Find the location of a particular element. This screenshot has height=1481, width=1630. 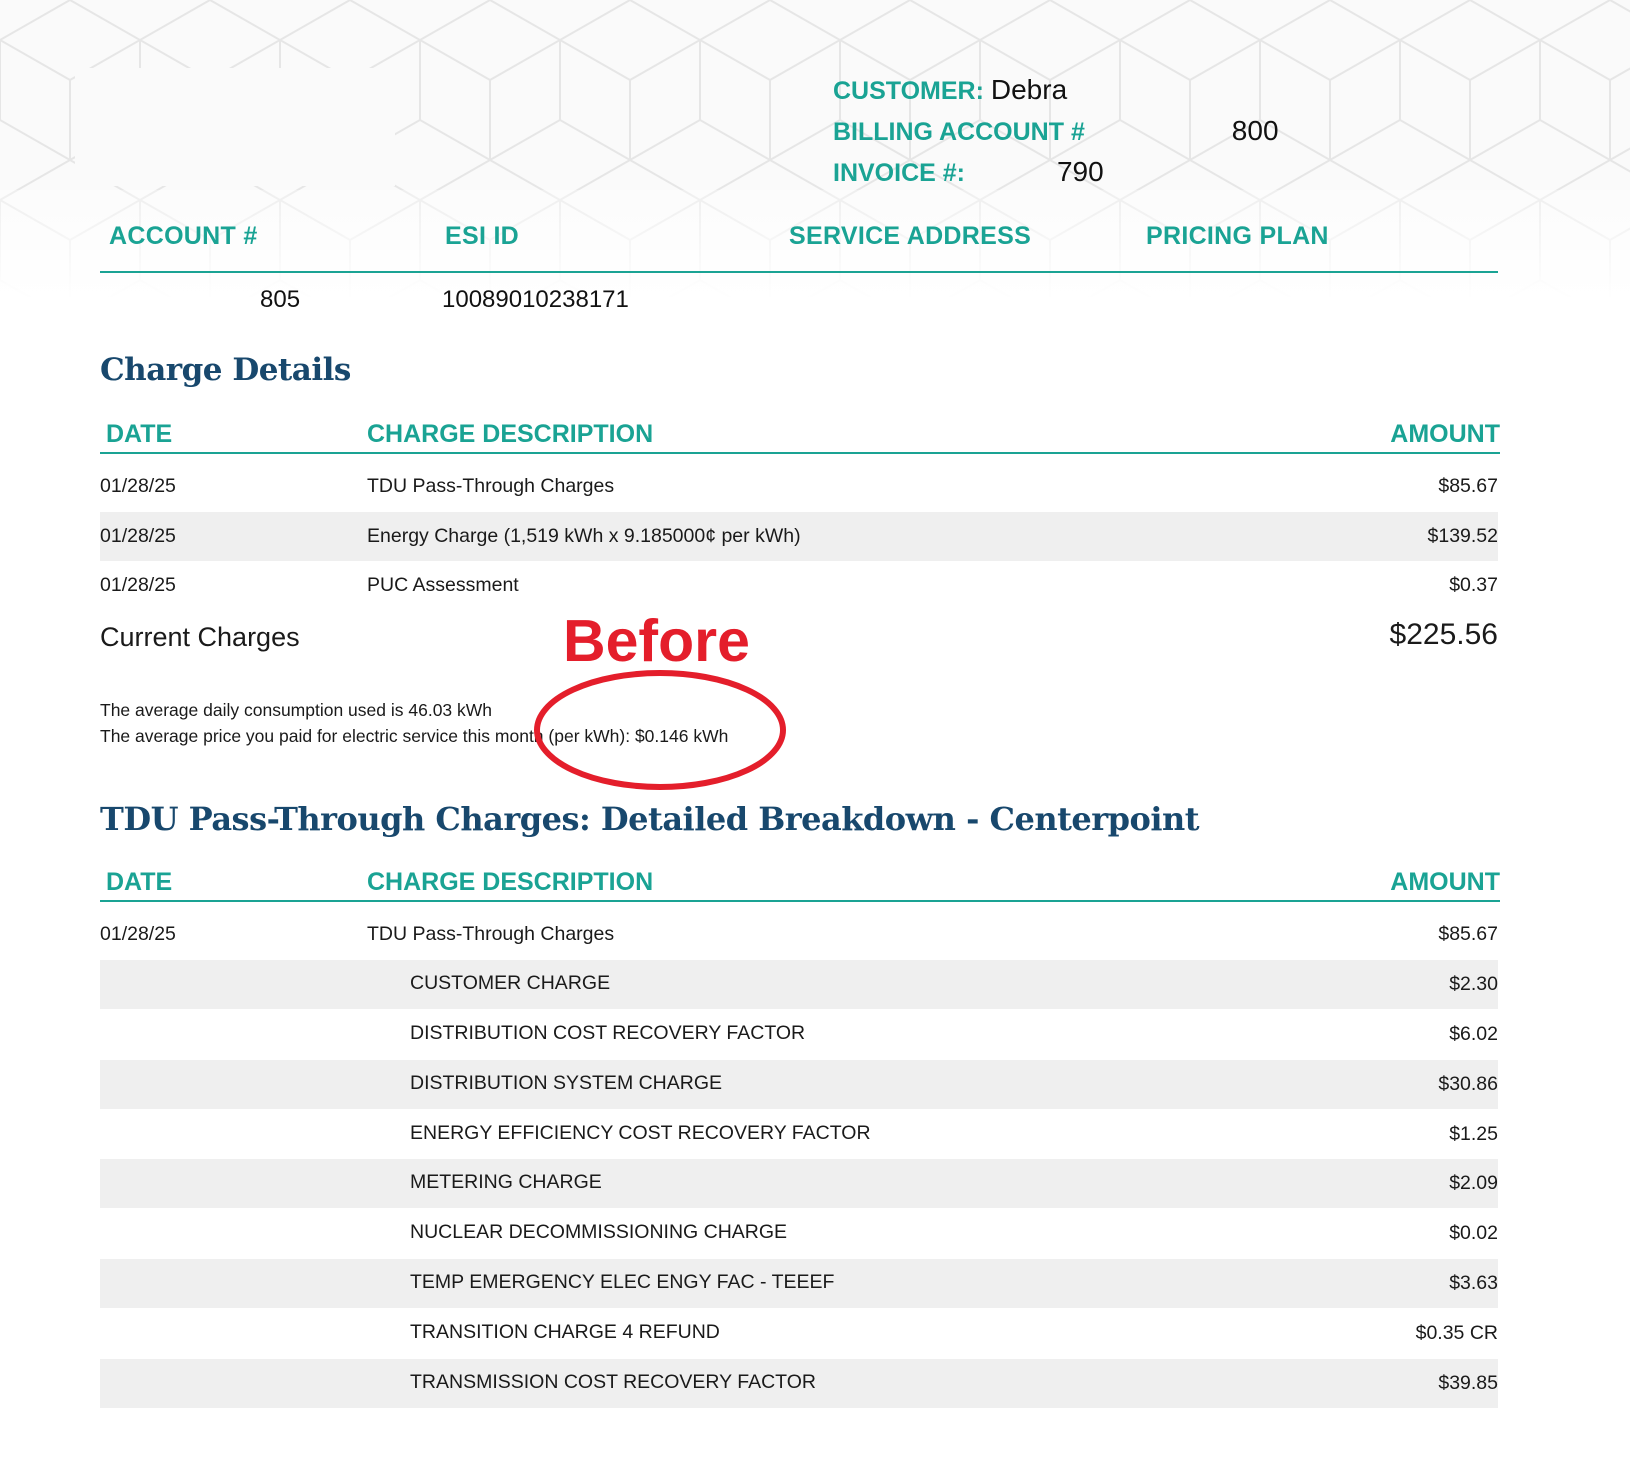

row-amount: $1.25 is located at coordinates (1473, 1134).